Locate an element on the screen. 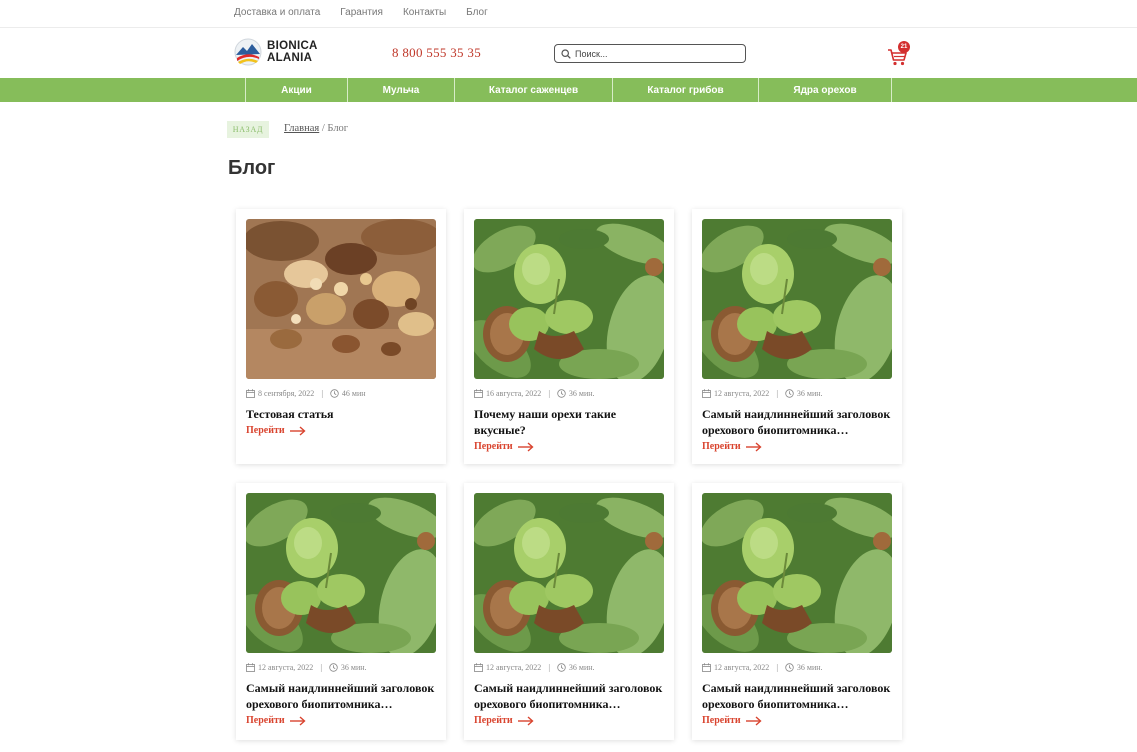 Image resolution: width=1137 pixels, height=752 pixels. cart-count-badge: 21 is located at coordinates (904, 47).